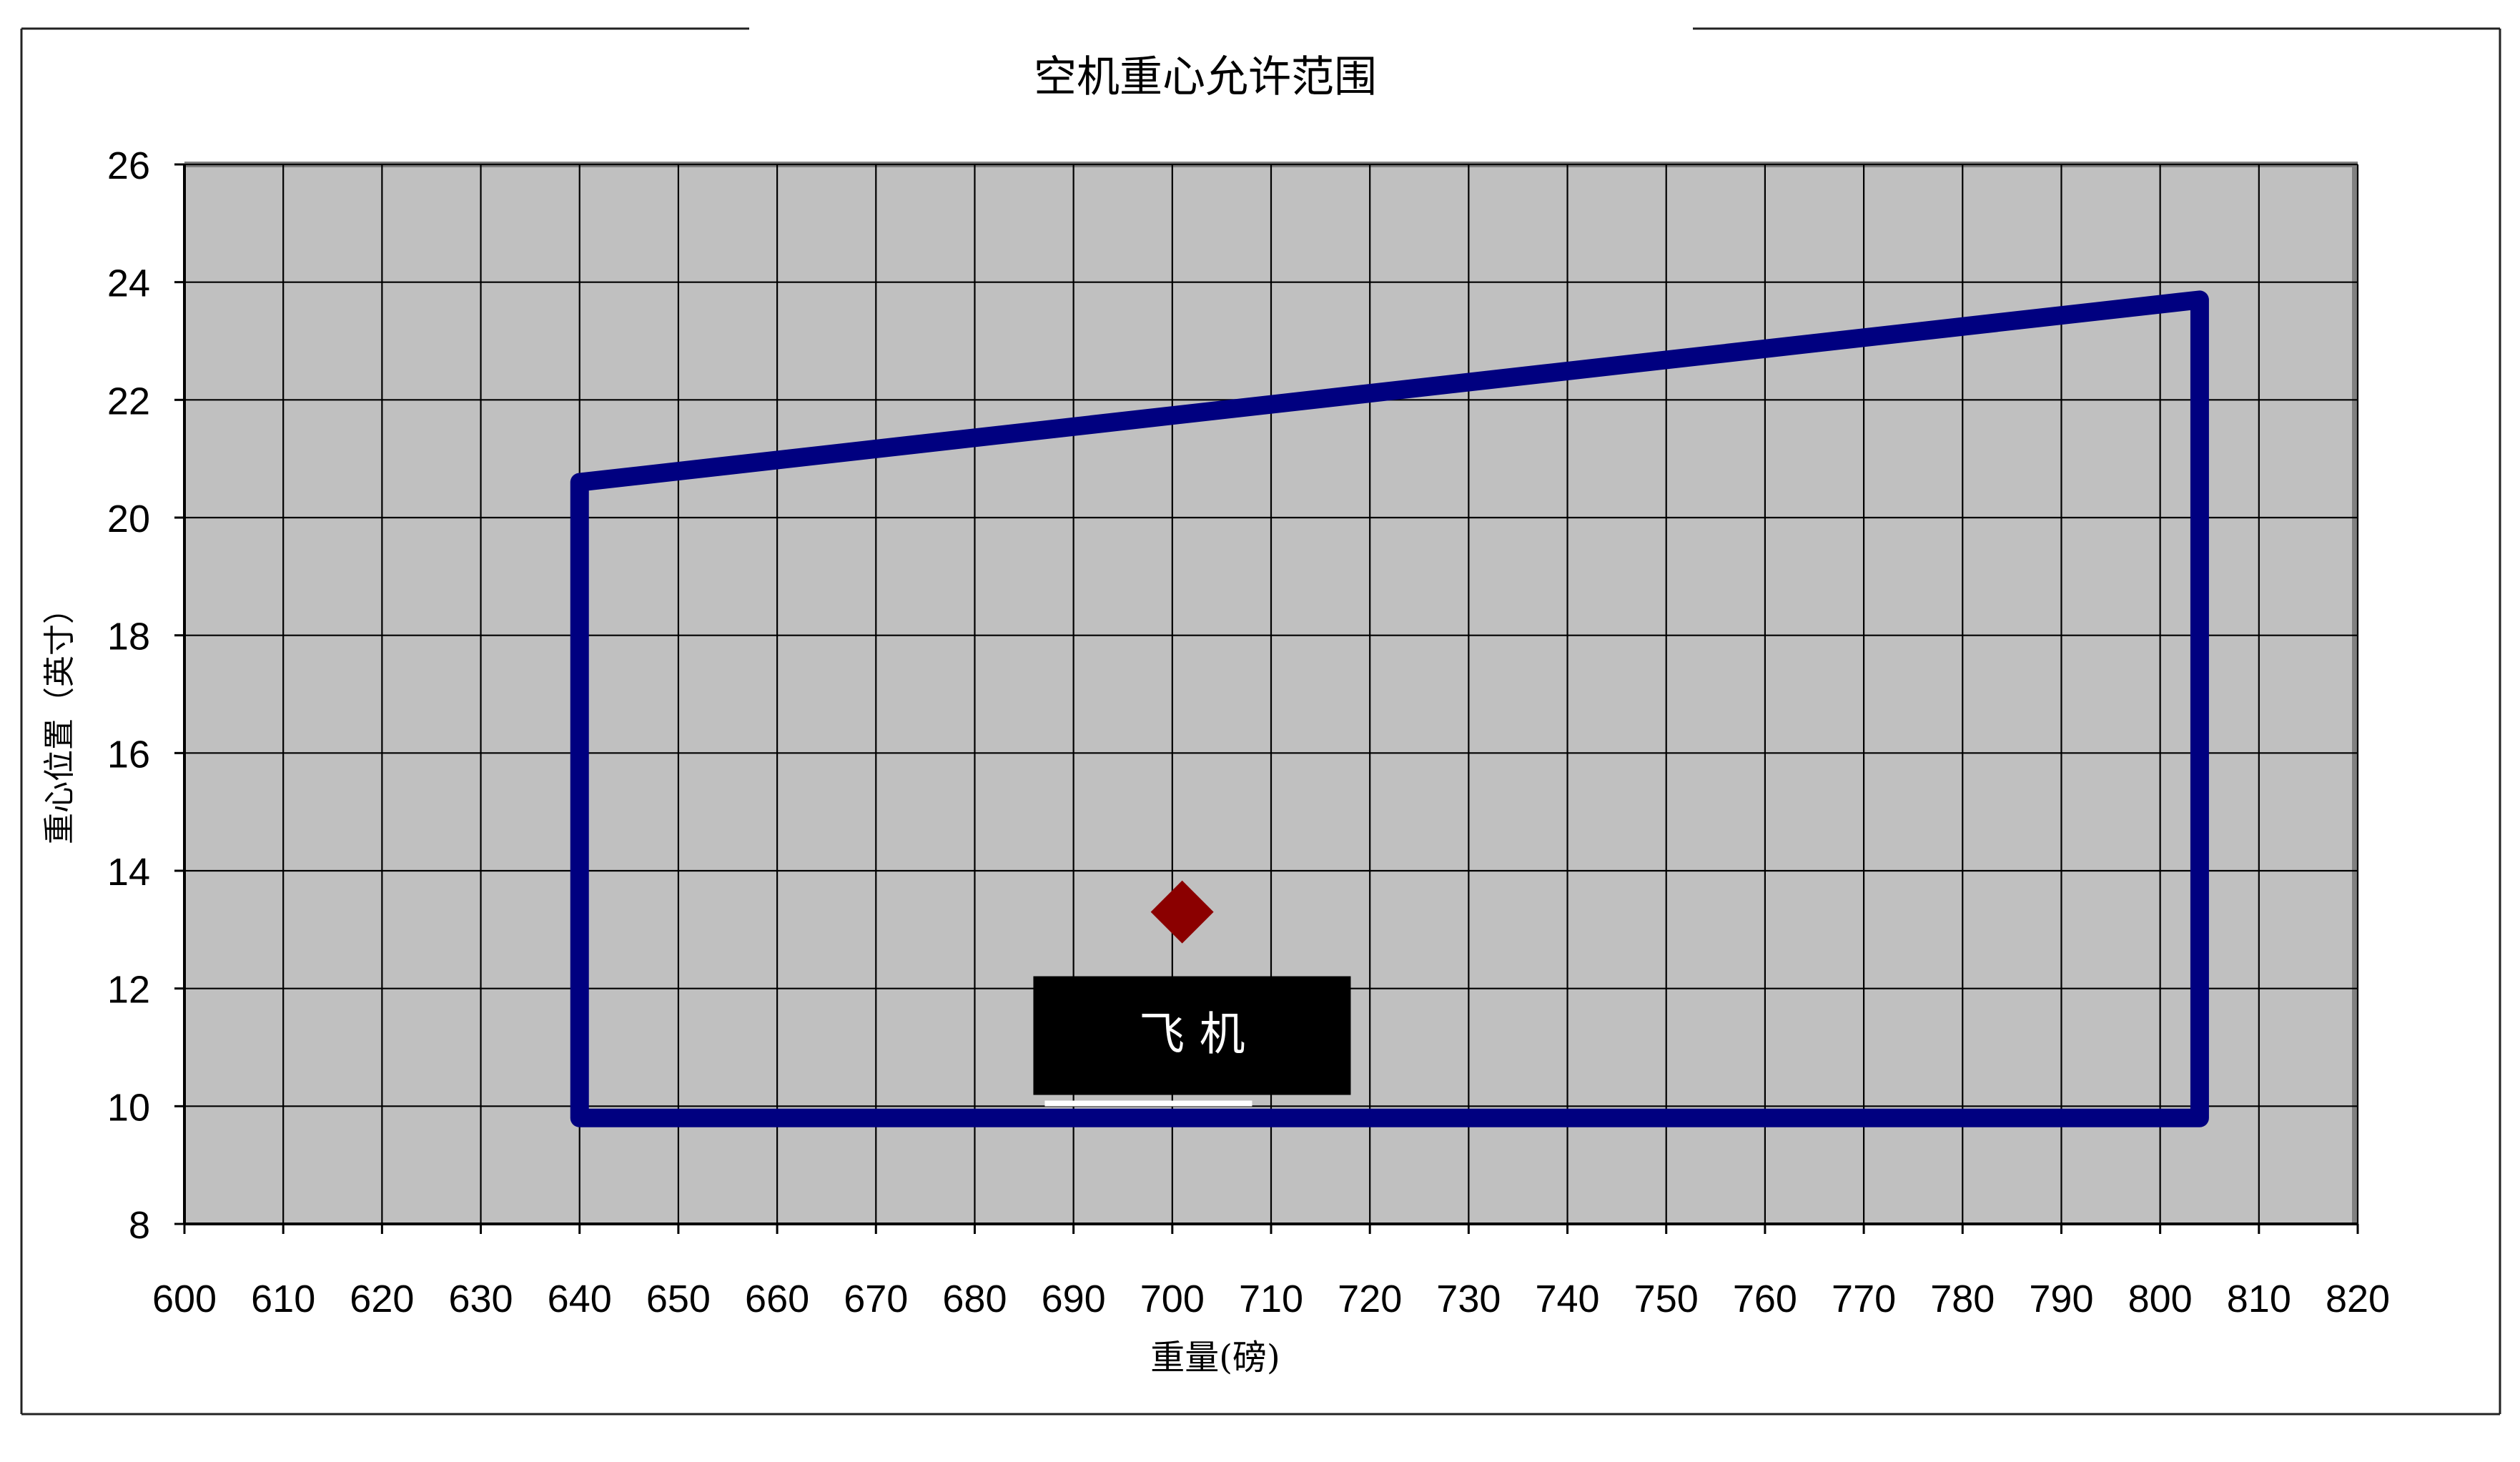 Image resolution: width=2520 pixels, height=1462 pixels. What do you see at coordinates (382, 1299) in the screenshot?
I see `x-tick-label: 620` at bounding box center [382, 1299].